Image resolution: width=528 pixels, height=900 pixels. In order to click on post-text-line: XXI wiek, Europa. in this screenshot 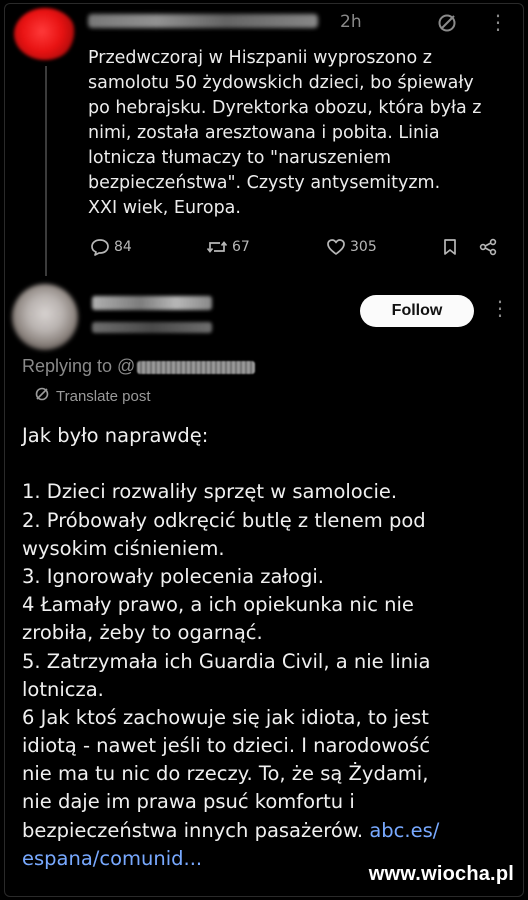, I will do `click(164, 208)`.